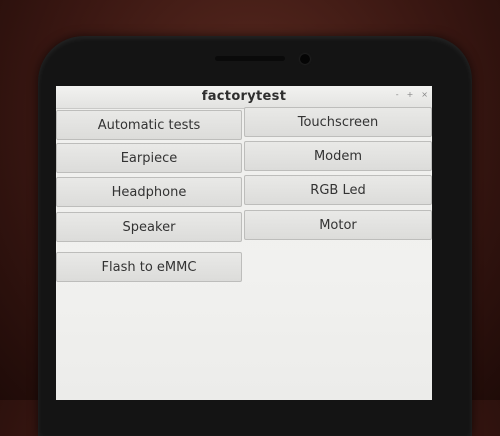 Image resolution: width=500 pixels, height=436 pixels. What do you see at coordinates (149, 158) in the screenshot?
I see `earpiece-button: Earpiece` at bounding box center [149, 158].